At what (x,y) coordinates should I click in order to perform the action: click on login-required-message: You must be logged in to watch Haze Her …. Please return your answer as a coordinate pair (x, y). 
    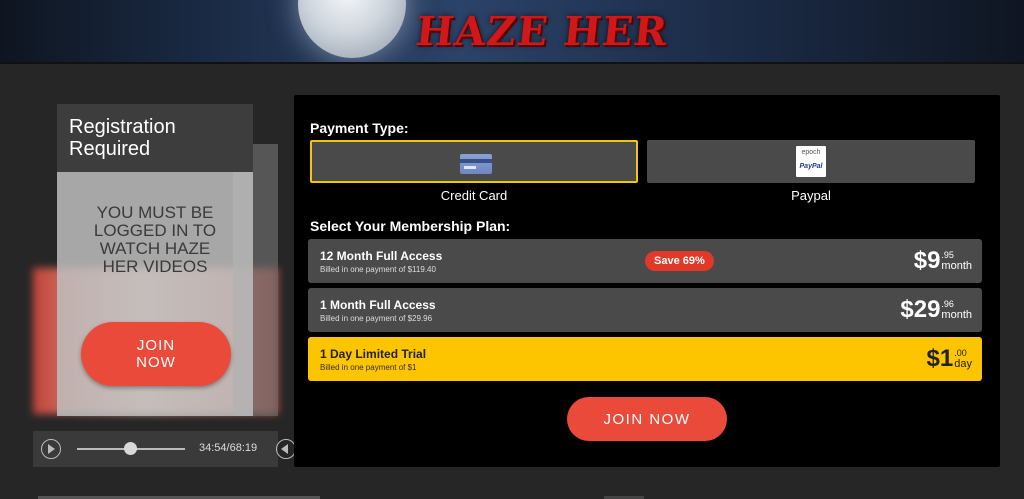
    Looking at the image, I should click on (155, 239).